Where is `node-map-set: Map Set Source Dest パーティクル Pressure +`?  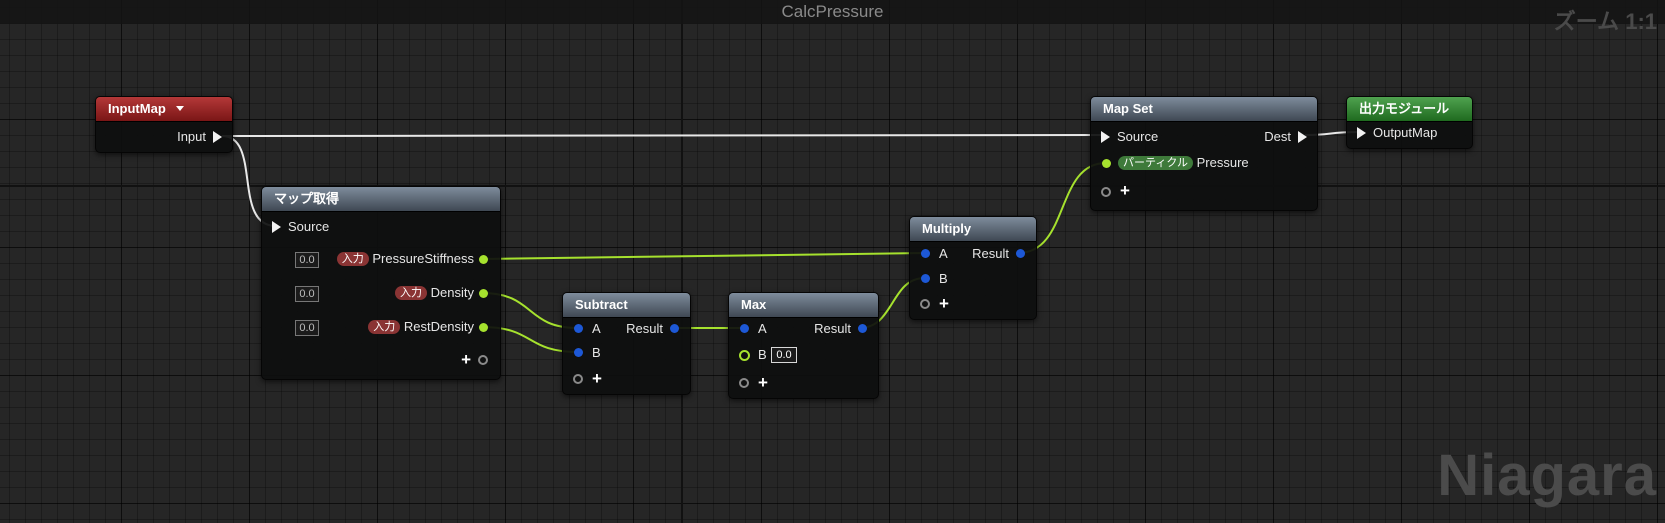 node-map-set: Map Set Source Dest パーティクル Pressure + is located at coordinates (1204, 153).